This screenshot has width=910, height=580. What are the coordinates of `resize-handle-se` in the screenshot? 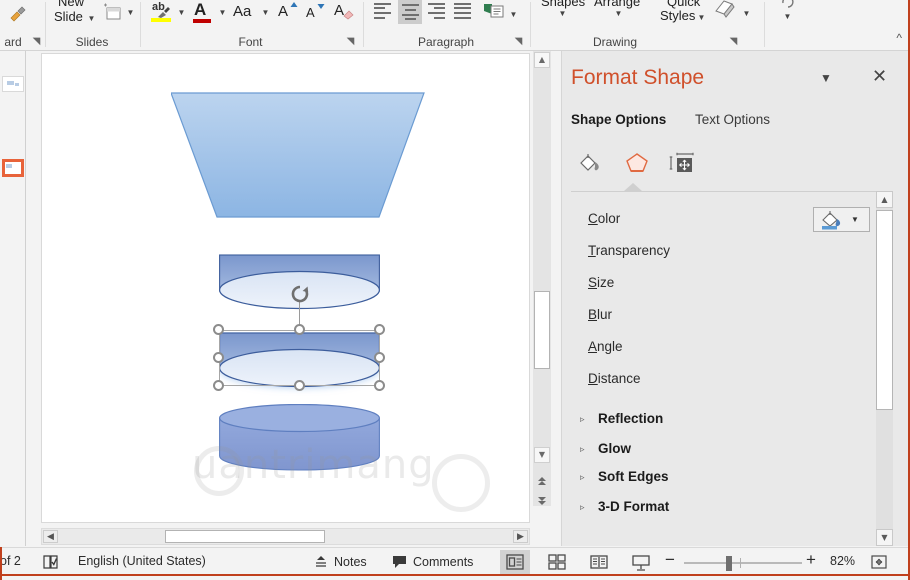 It's located at (379, 385).